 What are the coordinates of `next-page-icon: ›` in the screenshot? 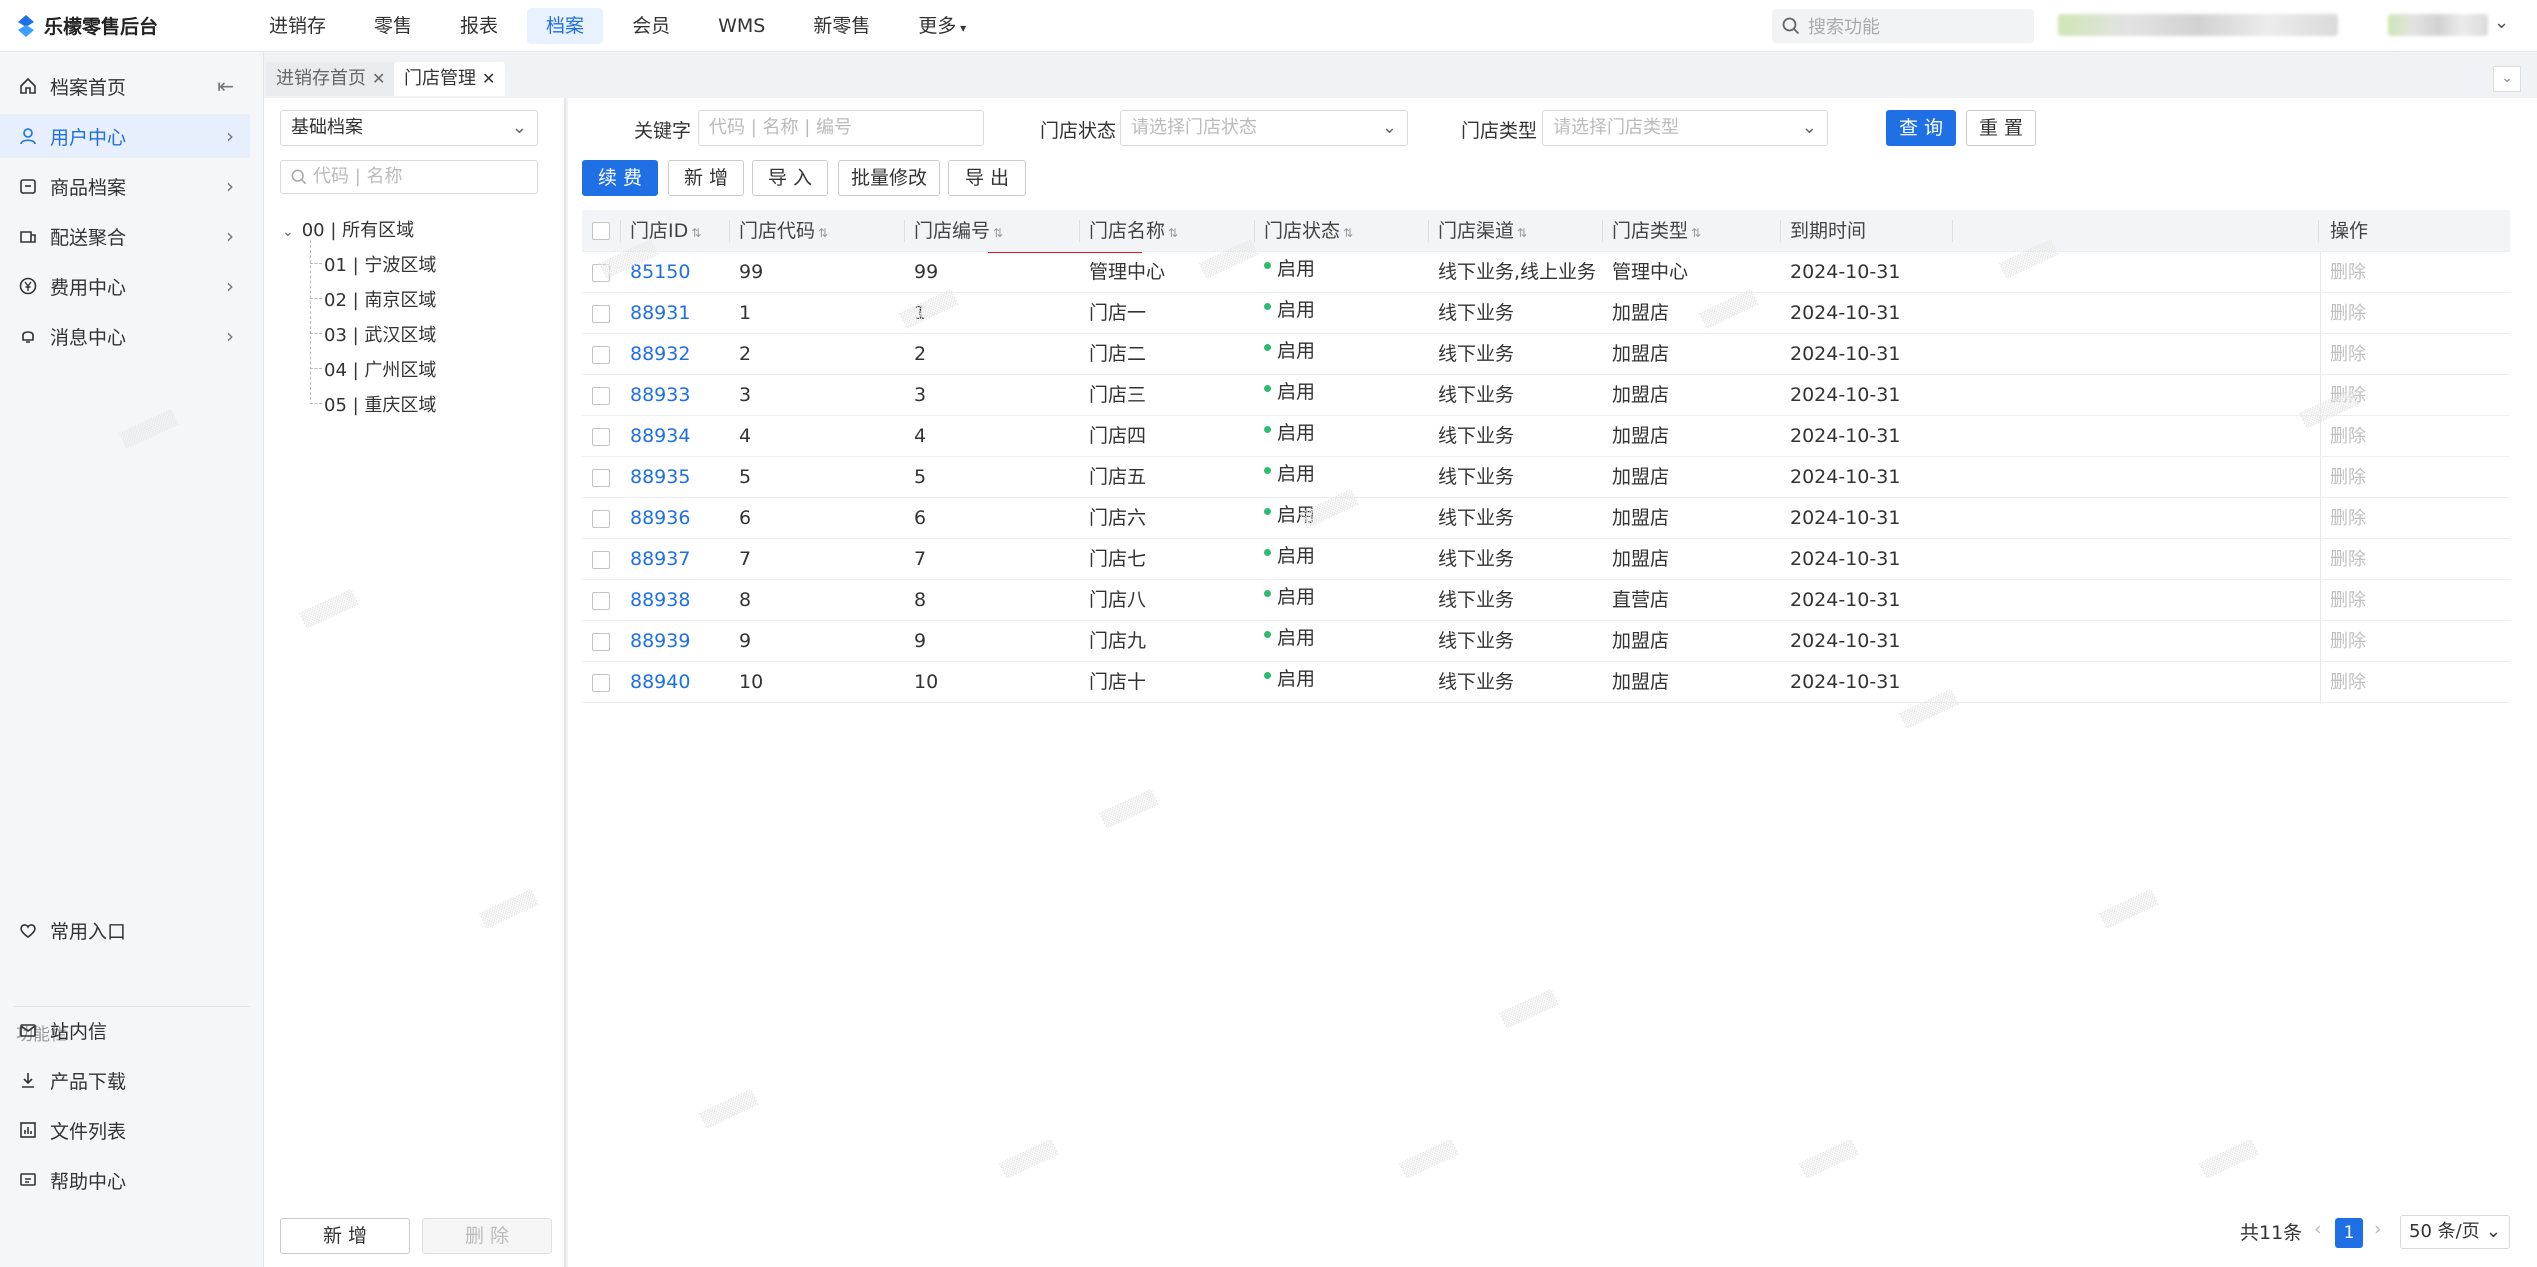 It's located at (2378, 1229).